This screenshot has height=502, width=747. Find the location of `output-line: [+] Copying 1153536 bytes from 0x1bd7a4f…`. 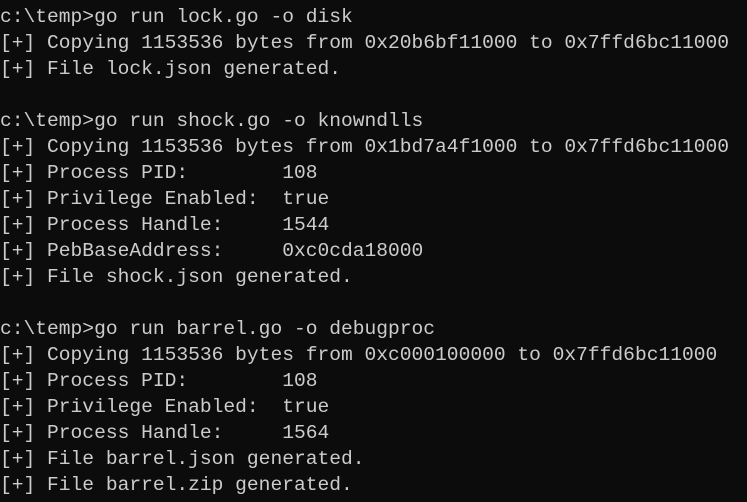

output-line: [+] Copying 1153536 bytes from 0x1bd7a4f… is located at coordinates (365, 147).